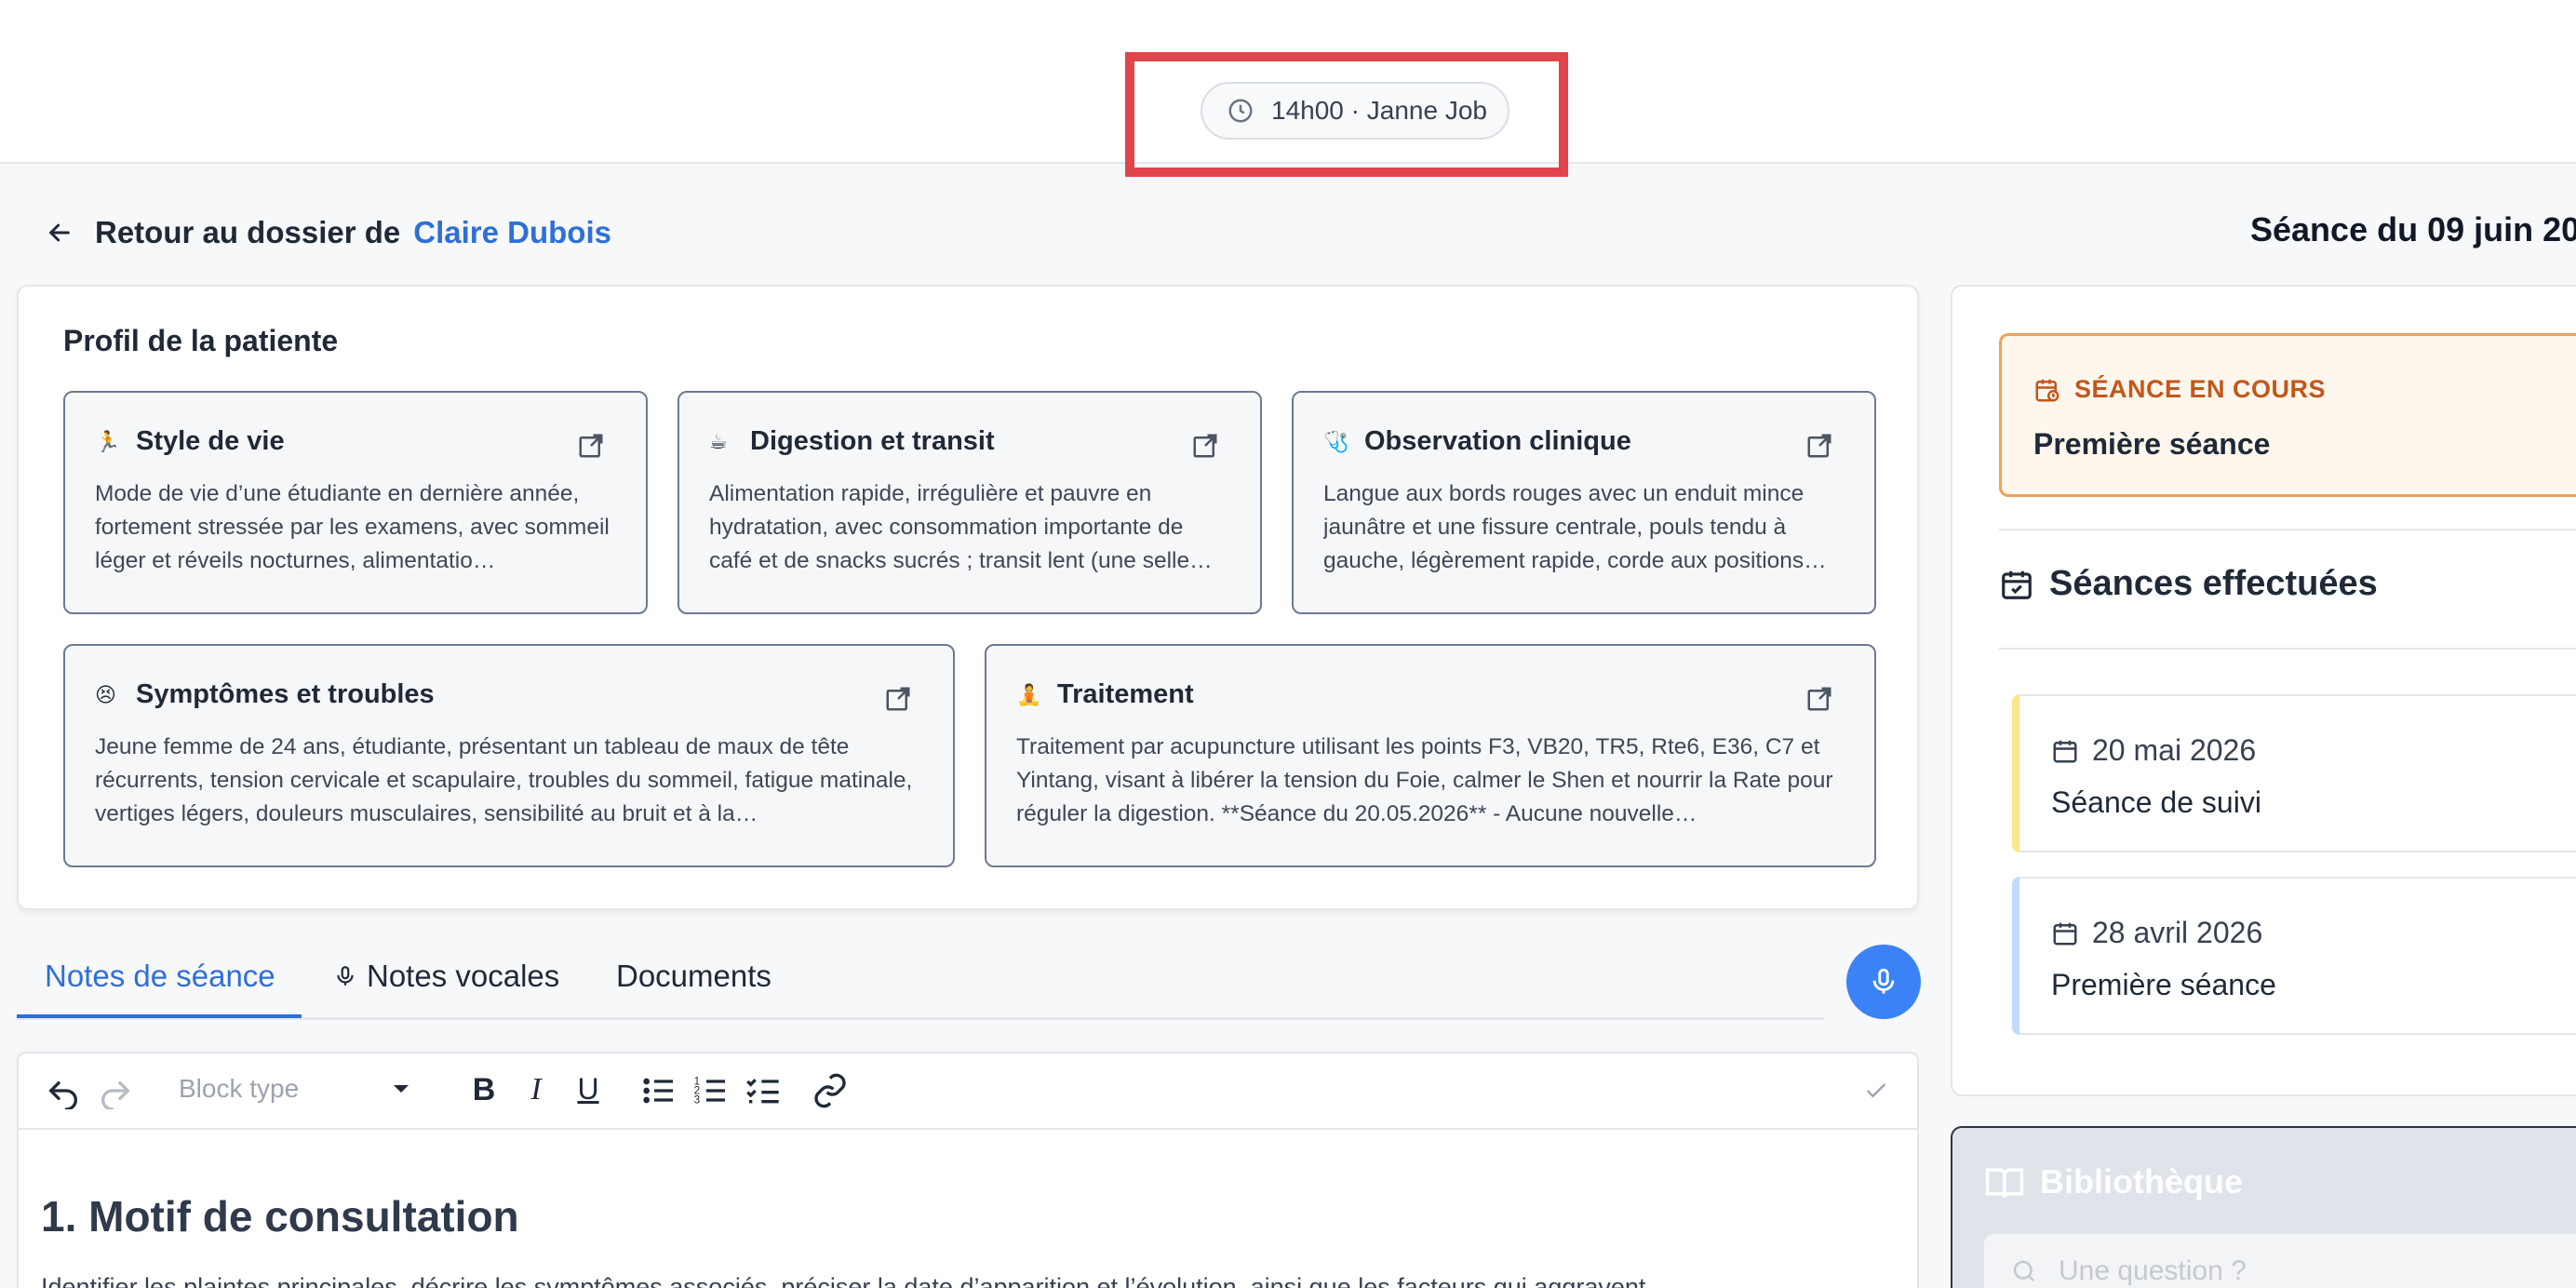  I want to click on search-placeholder: Une question ?, so click(2153, 1270).